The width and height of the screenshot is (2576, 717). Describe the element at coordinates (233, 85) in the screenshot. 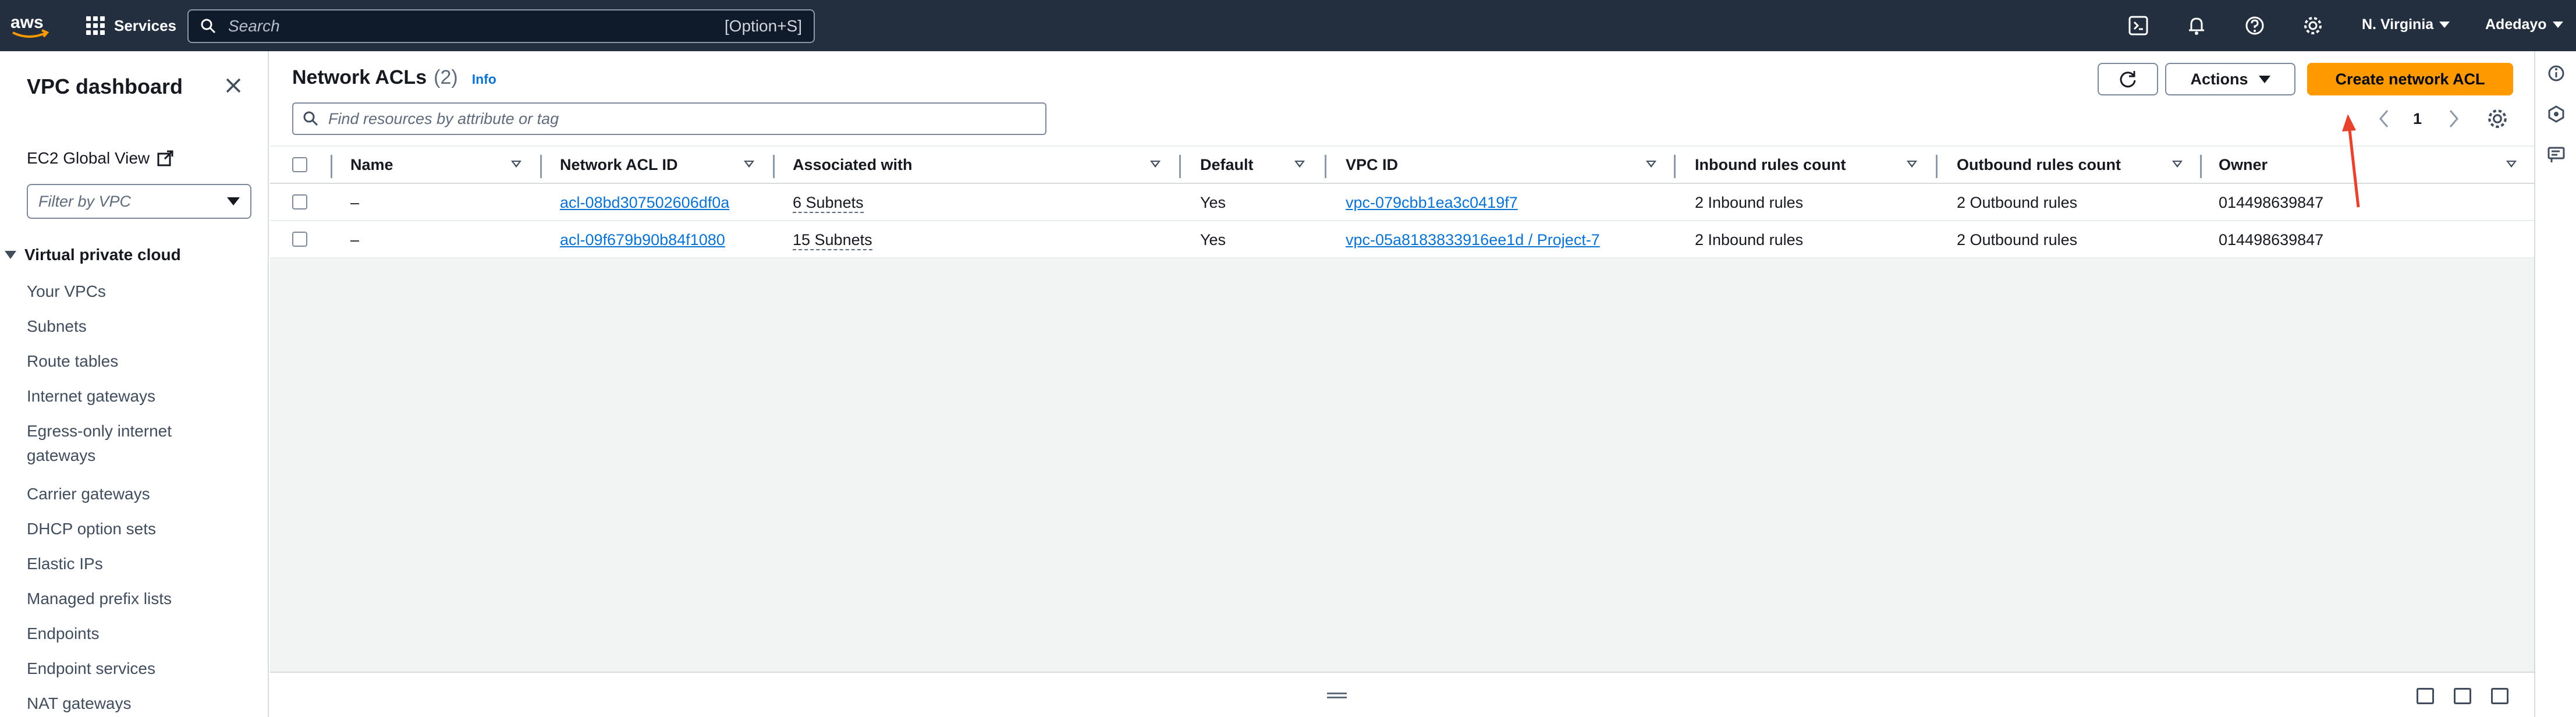

I see `close-icon` at that location.